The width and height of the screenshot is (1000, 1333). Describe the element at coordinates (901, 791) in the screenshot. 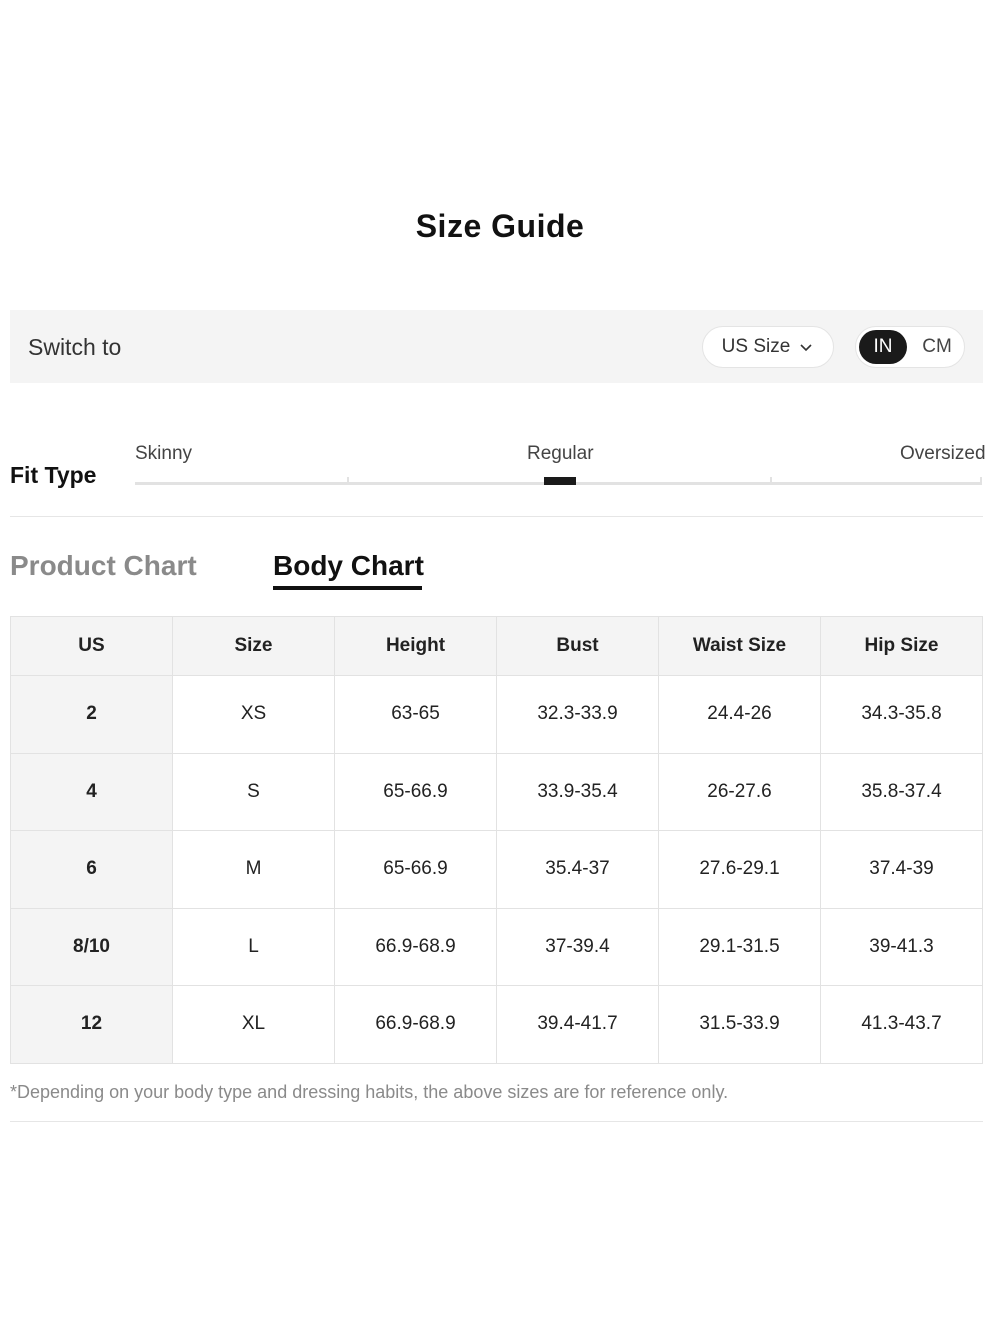

I see `table-cell: 35.8-37.4` at that location.